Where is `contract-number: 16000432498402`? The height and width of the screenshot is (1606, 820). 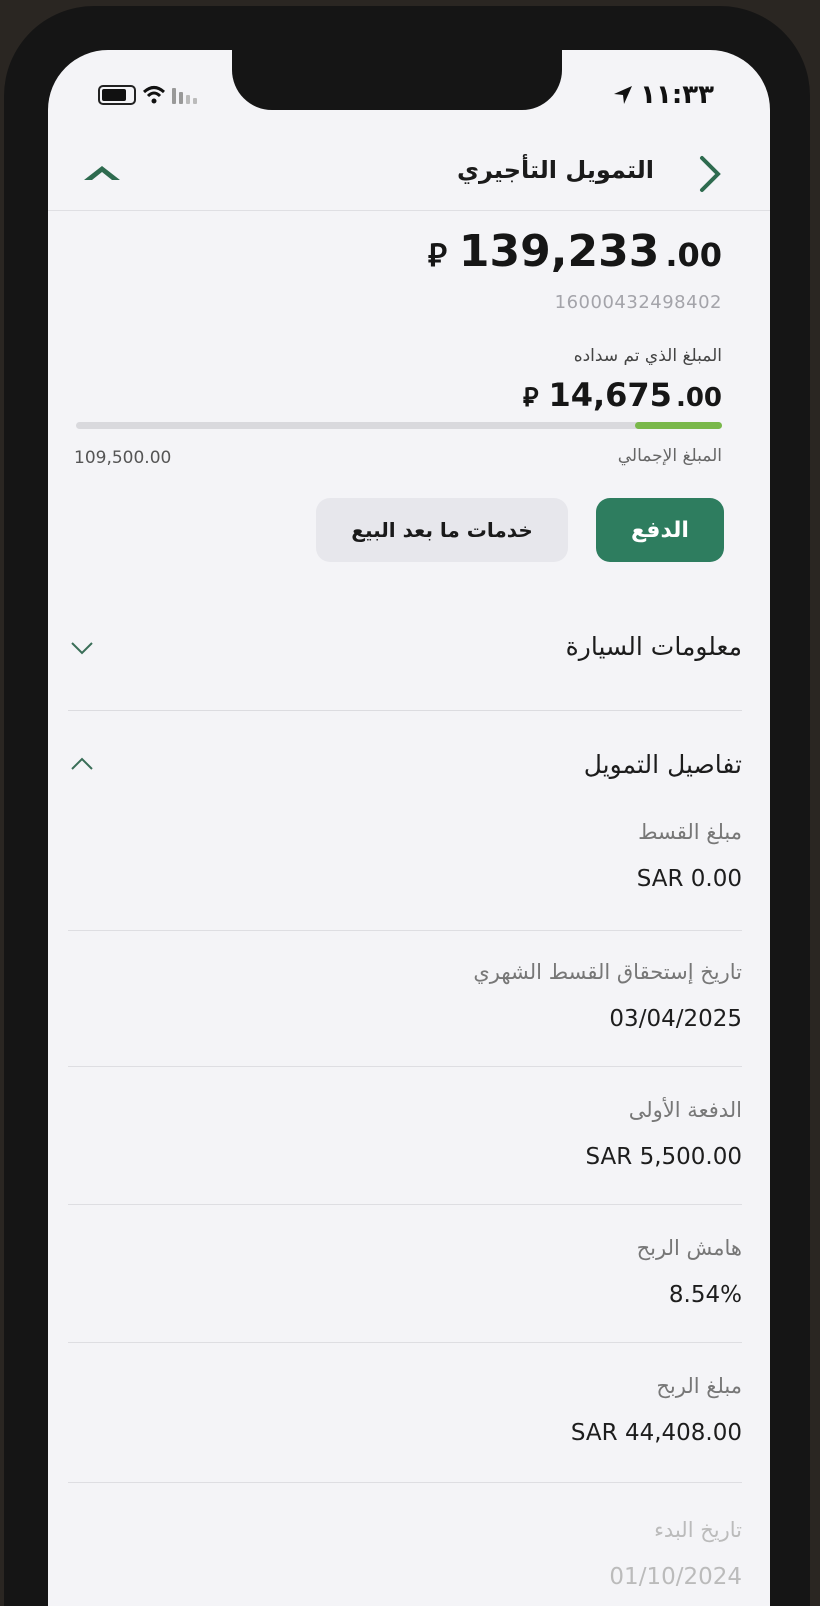
contract-number: 16000432498402 is located at coordinates (638, 302).